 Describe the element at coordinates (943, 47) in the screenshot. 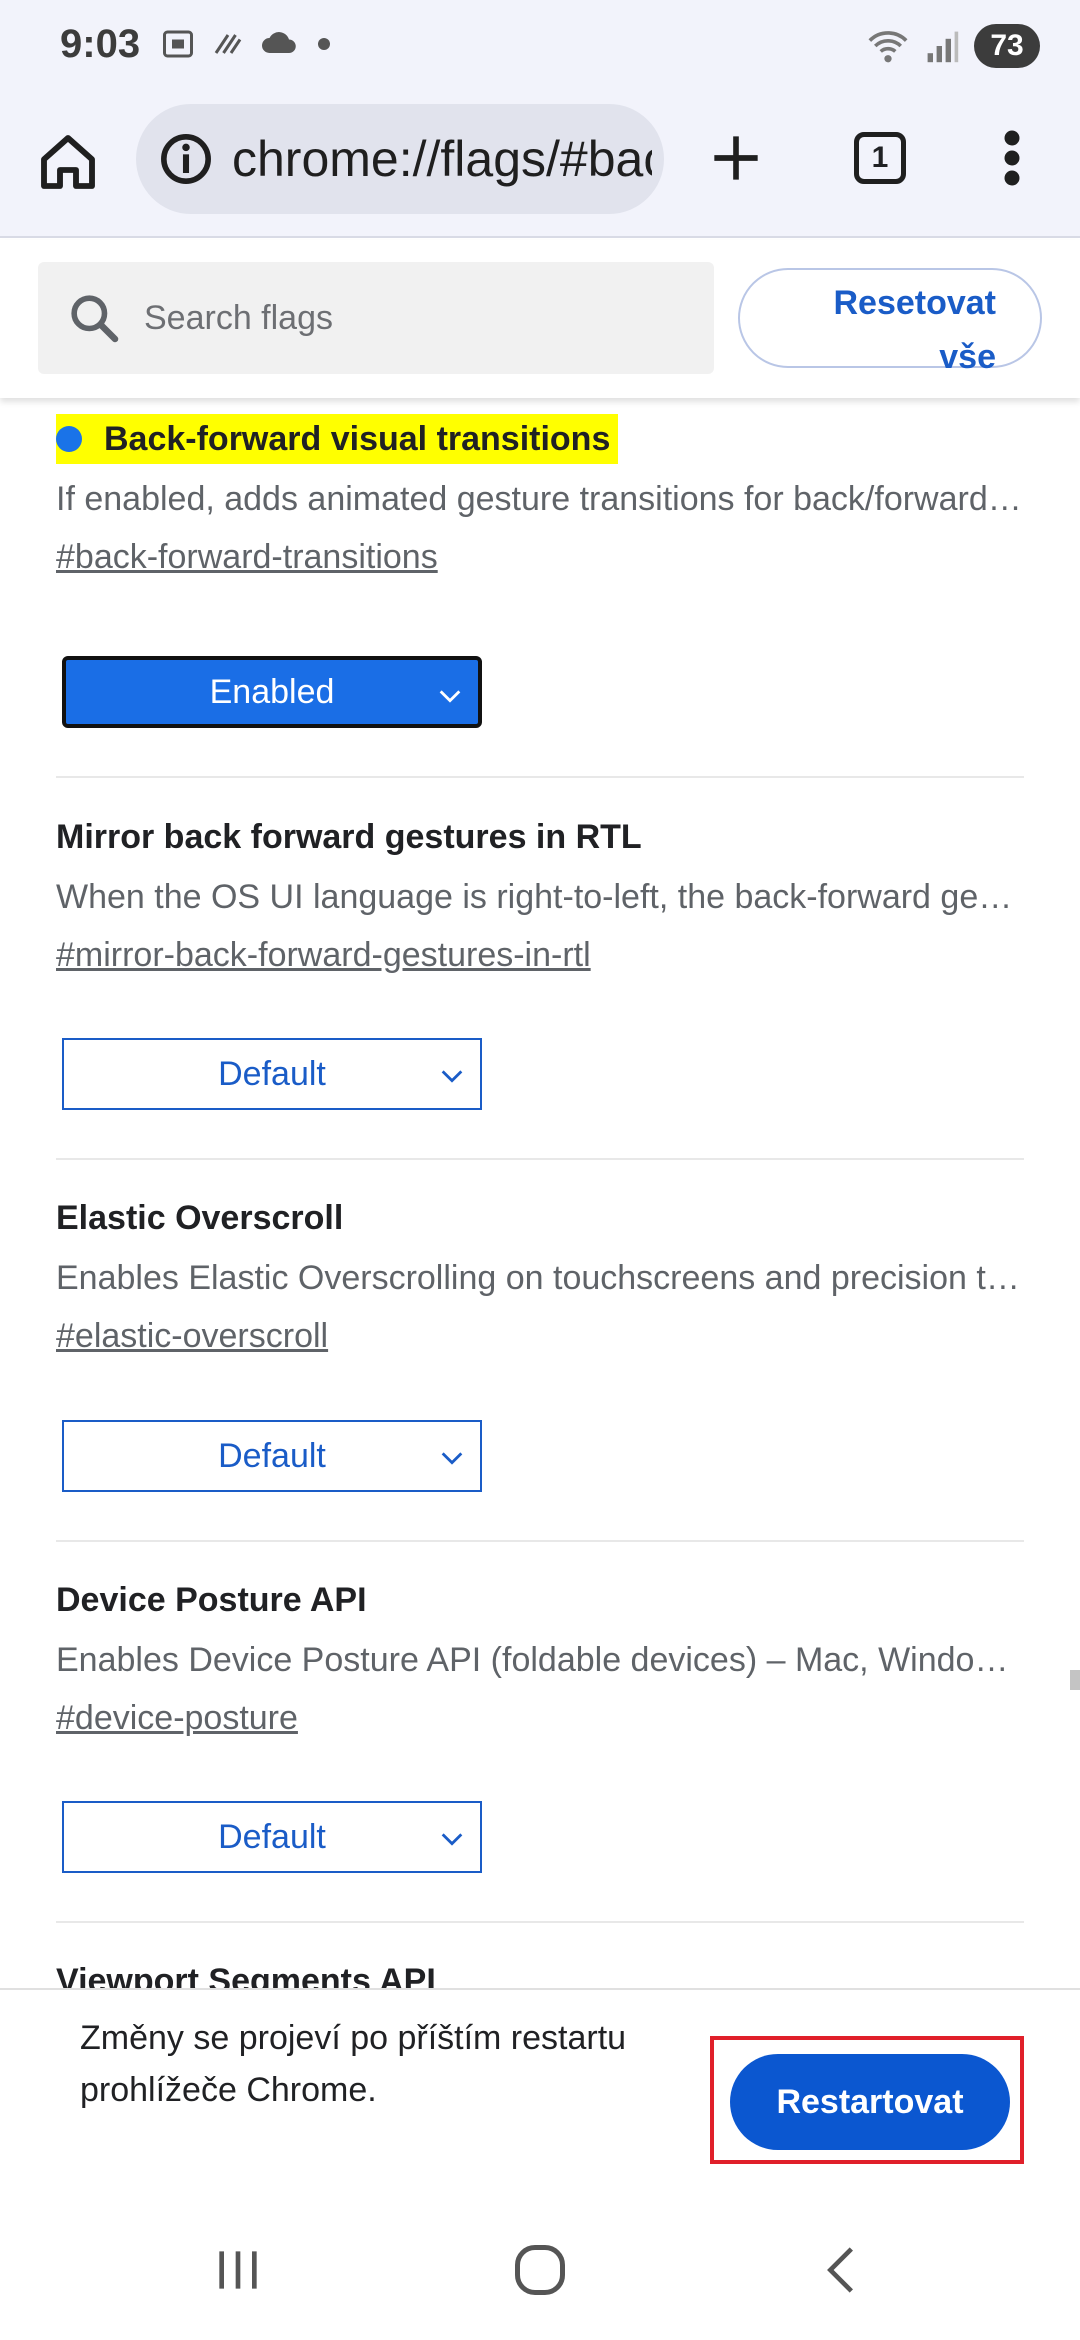

I see `signal-icon` at that location.